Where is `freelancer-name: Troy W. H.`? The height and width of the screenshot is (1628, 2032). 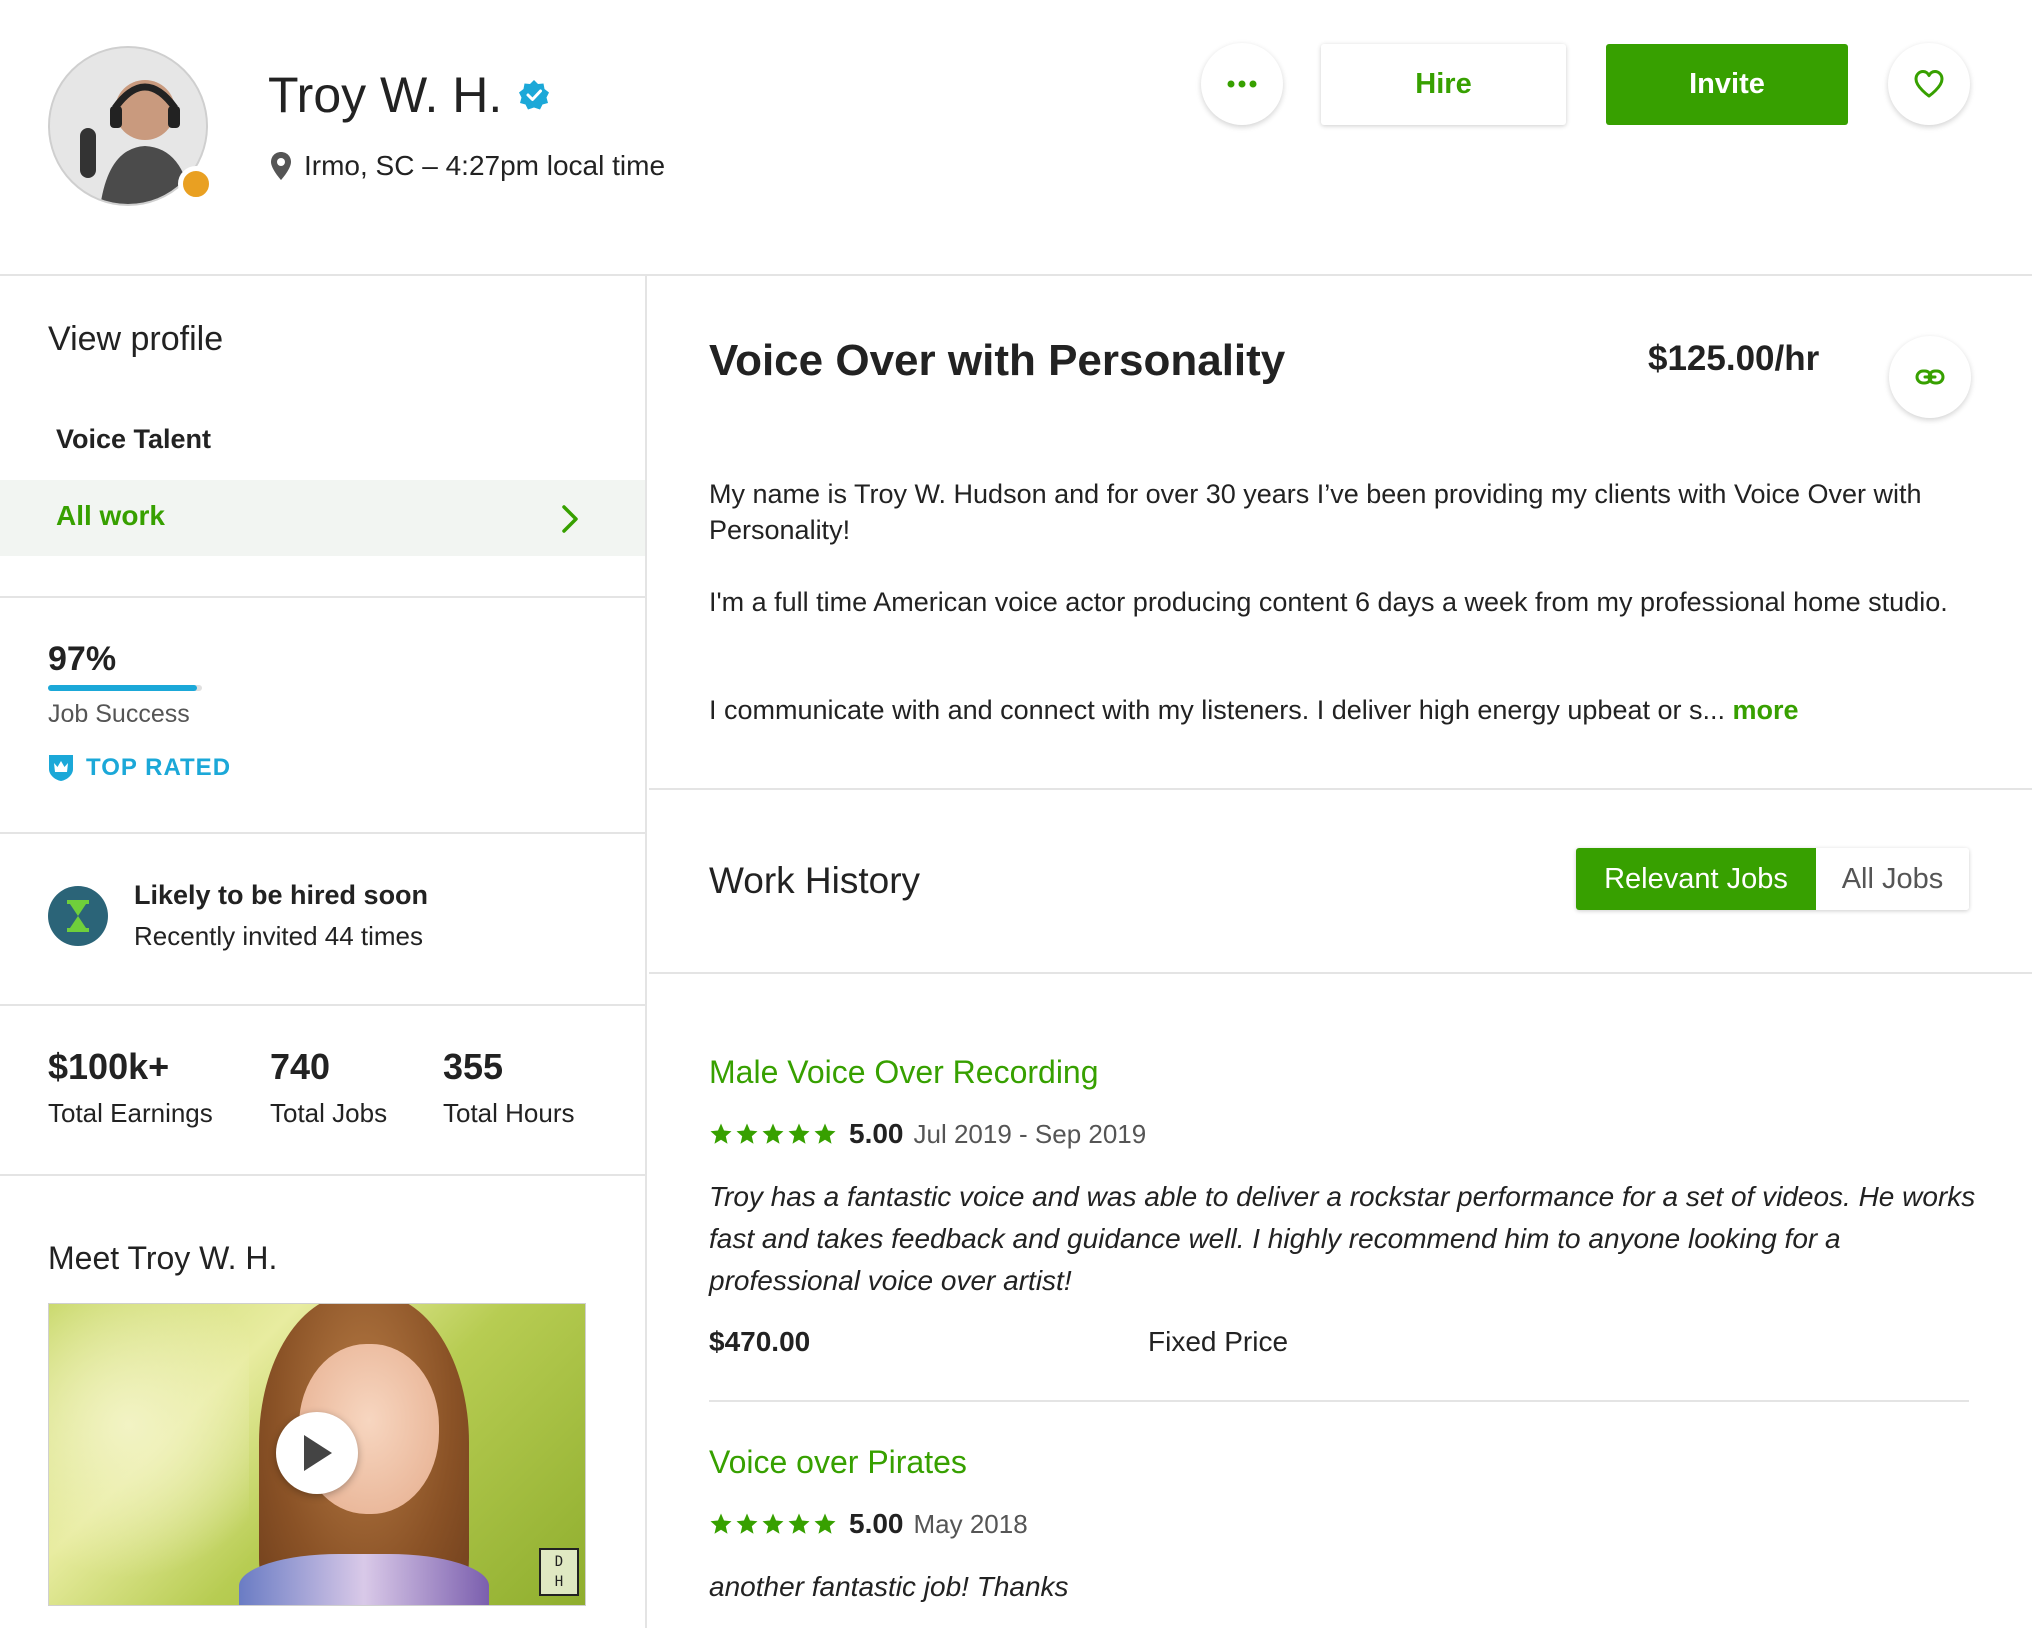
freelancer-name: Troy W. H. is located at coordinates (409, 95).